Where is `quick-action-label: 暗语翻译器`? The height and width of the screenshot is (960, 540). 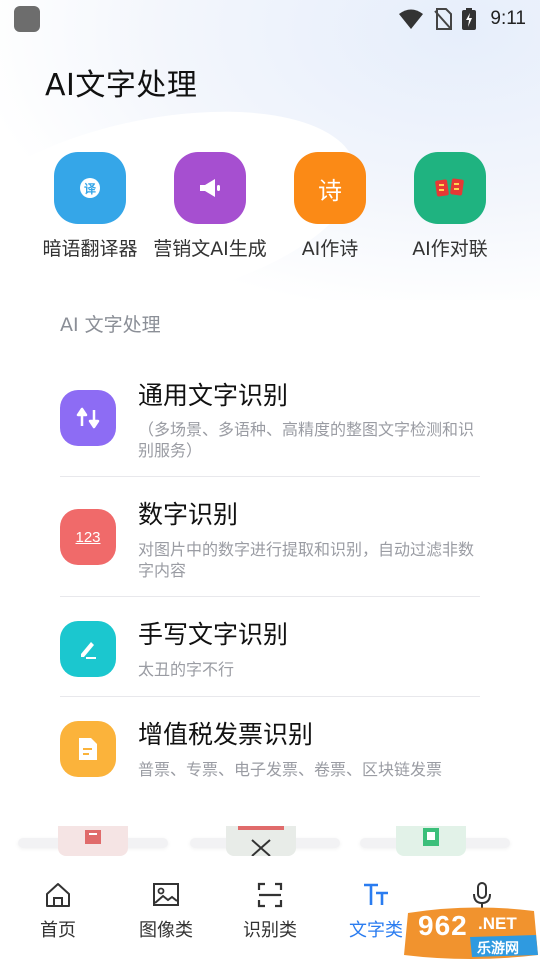
quick-action-label: 暗语翻译器 is located at coordinates (90, 249).